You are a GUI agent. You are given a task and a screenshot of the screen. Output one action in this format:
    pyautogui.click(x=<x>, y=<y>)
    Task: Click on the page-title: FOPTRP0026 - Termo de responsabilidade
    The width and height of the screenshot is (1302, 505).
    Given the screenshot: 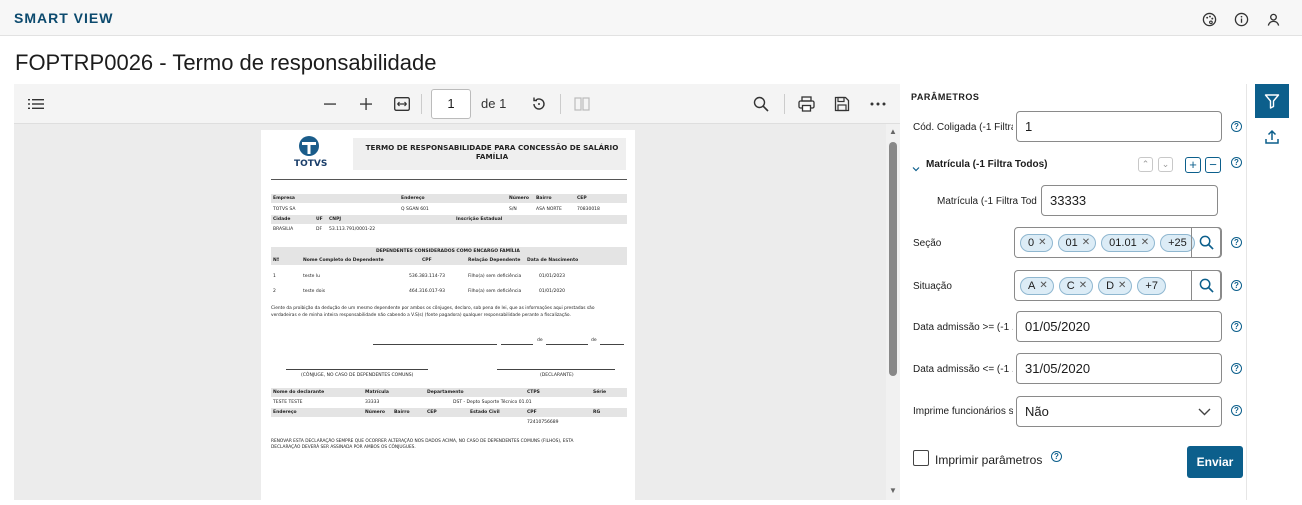 What is the action you would take?
    pyautogui.click(x=226, y=62)
    